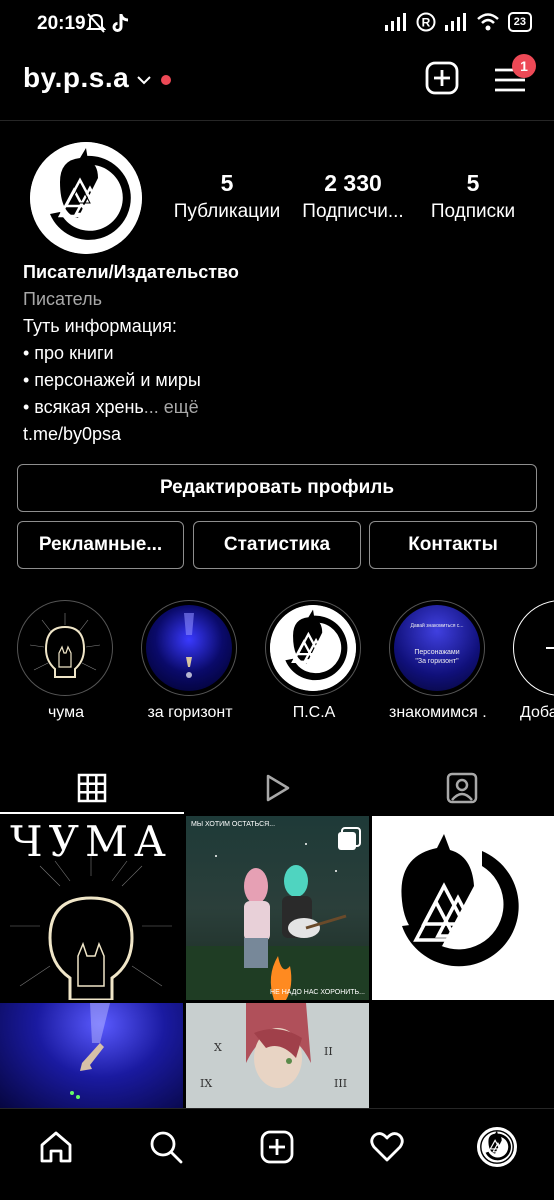  I want to click on edit-profile-button: Редактировать профиль, so click(277, 488).